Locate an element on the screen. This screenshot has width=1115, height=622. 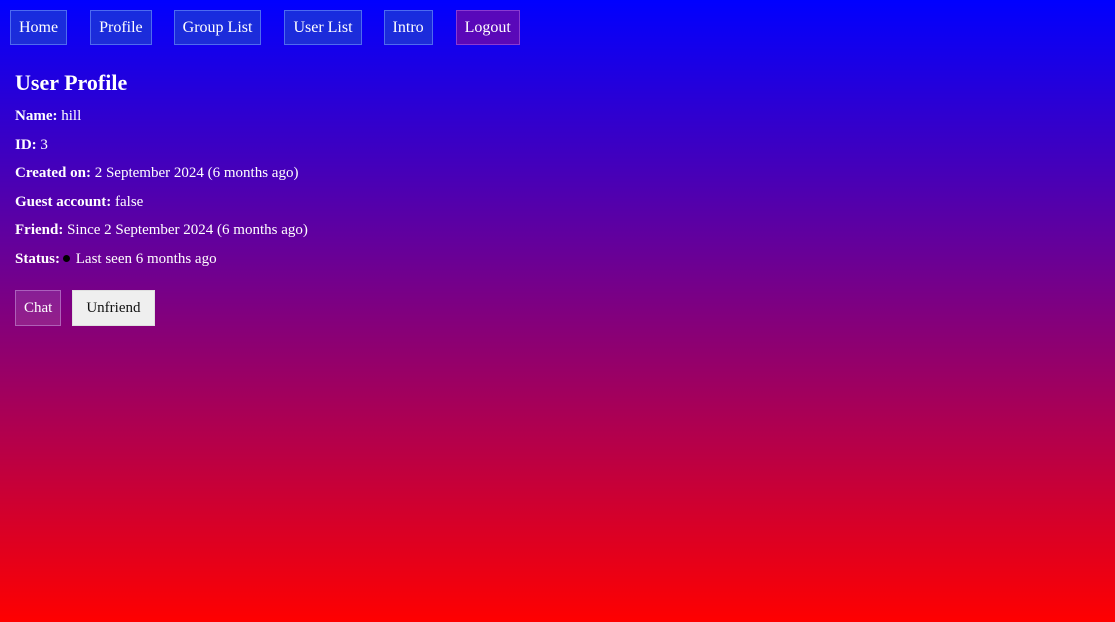
guest-value: false is located at coordinates (129, 201).